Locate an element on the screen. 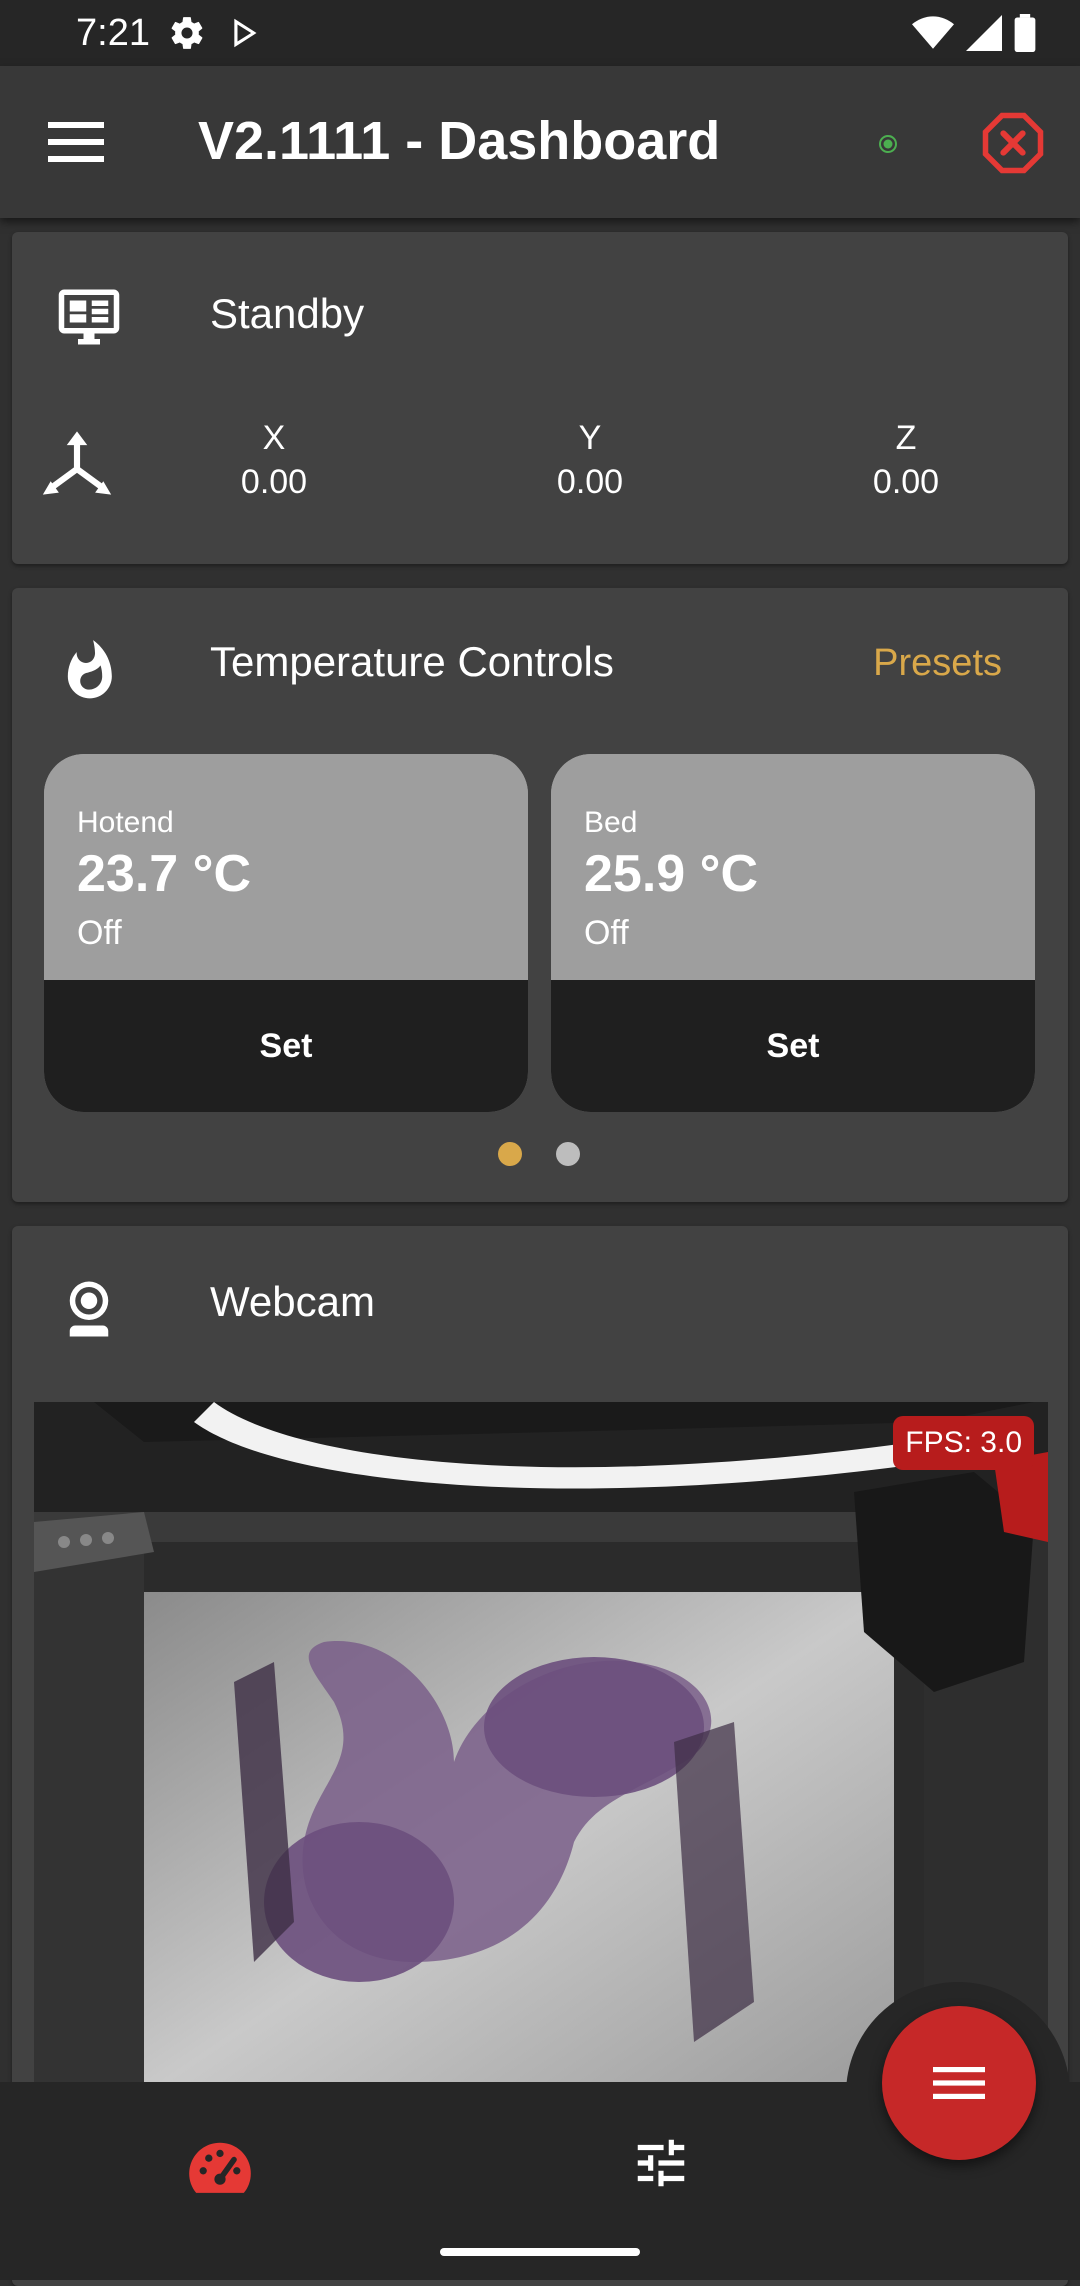 This screenshot has width=1080, height=2286. bed-tile: Bed 25.9 °C Off Set is located at coordinates (793, 933).